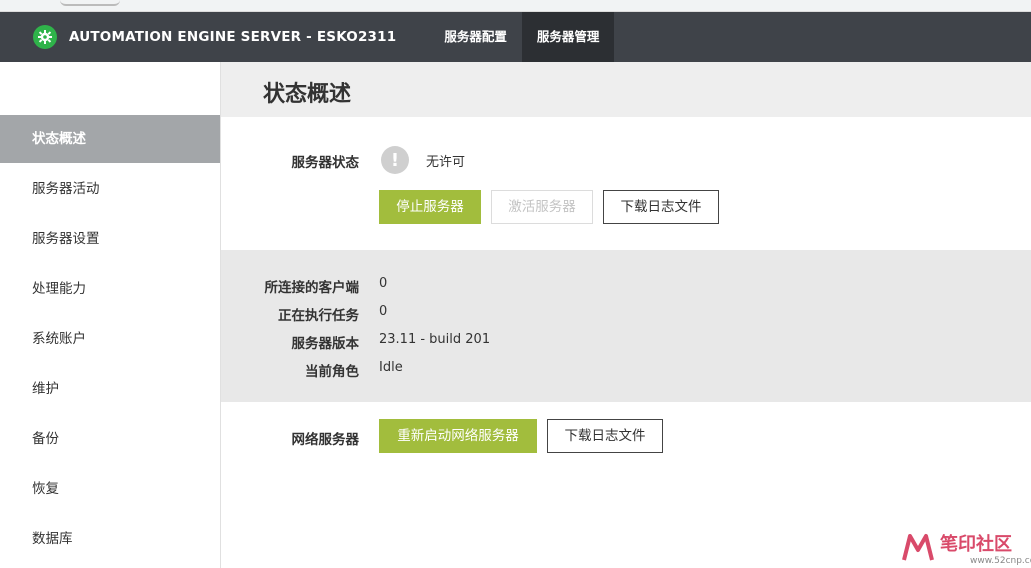 Image resolution: width=1031 pixels, height=568 pixels. What do you see at coordinates (391, 367) in the screenshot?
I see `current-role-value: Idle` at bounding box center [391, 367].